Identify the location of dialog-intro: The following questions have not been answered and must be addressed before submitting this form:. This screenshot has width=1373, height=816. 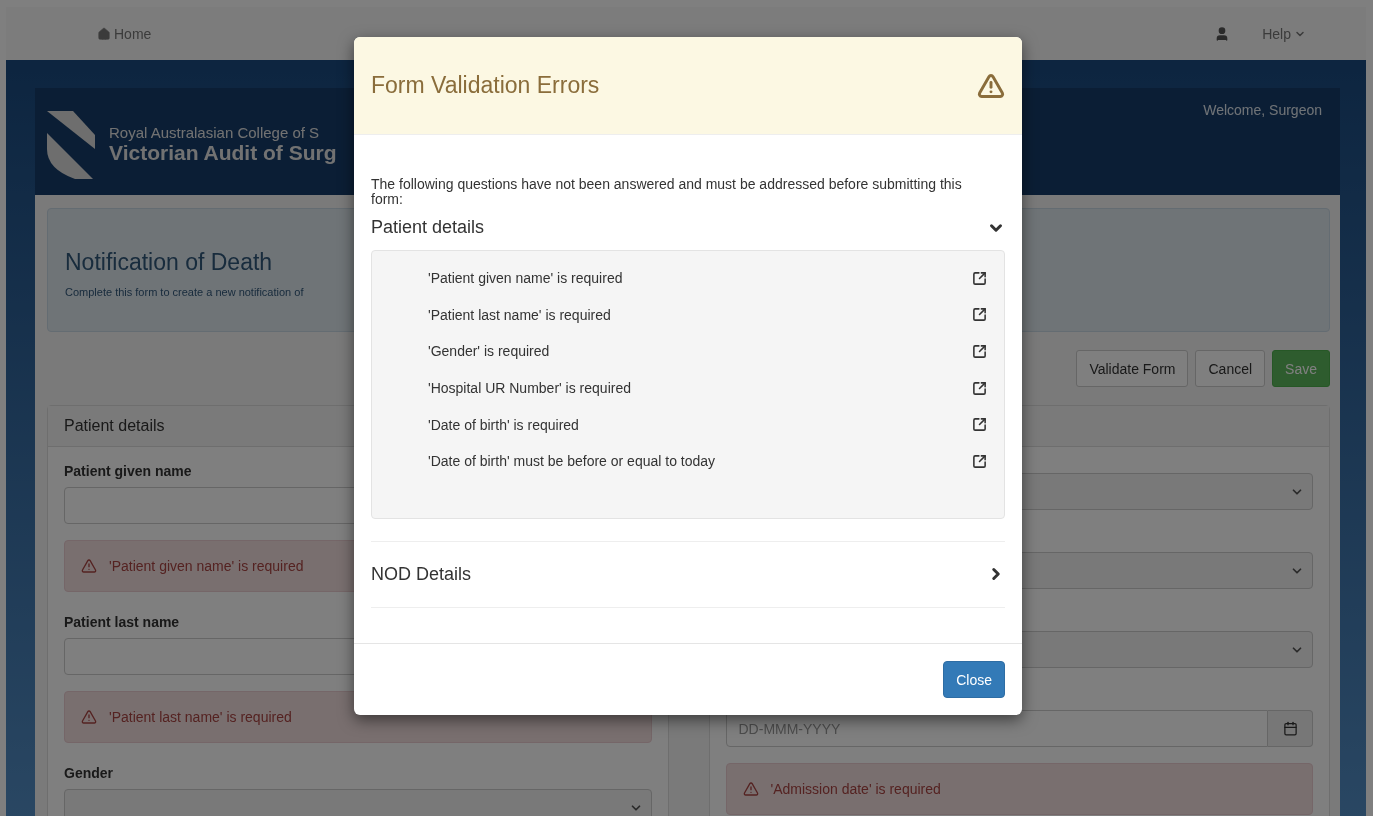
(667, 192).